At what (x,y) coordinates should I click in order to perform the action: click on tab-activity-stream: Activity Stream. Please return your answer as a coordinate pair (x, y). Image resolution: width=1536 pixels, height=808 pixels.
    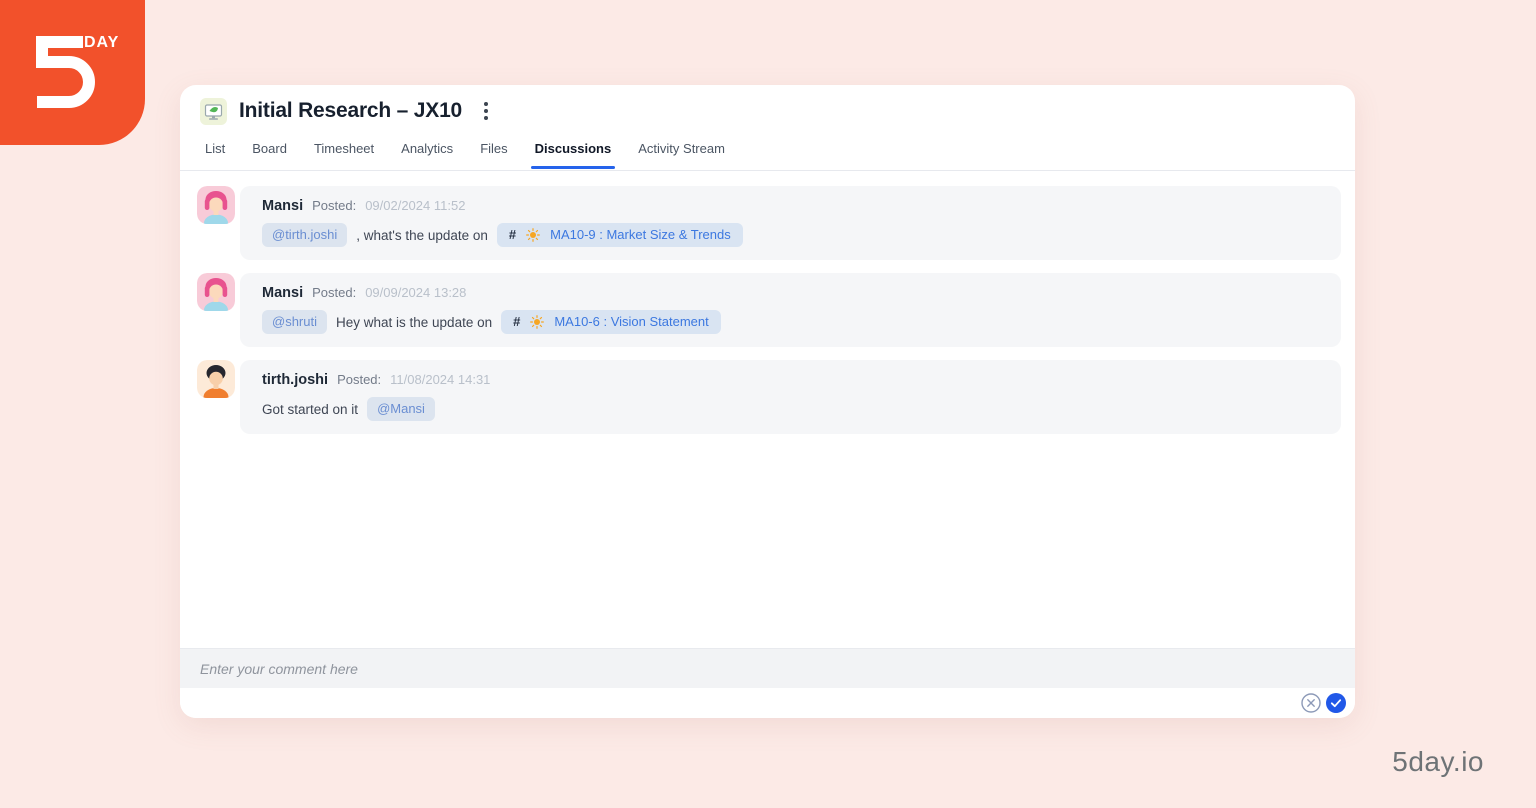
    Looking at the image, I should click on (681, 152).